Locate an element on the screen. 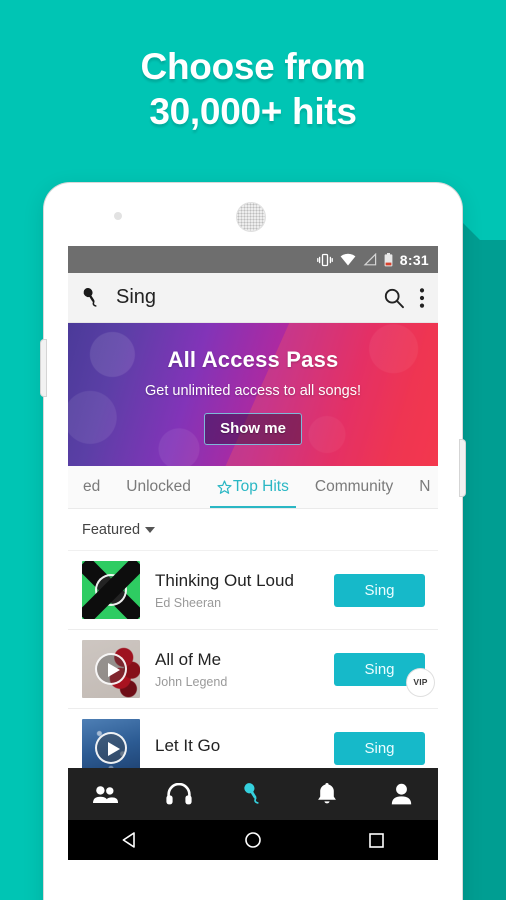 The height and width of the screenshot is (900, 506). song-row: All of Me John Legend Sing VIP is located at coordinates (253, 669).